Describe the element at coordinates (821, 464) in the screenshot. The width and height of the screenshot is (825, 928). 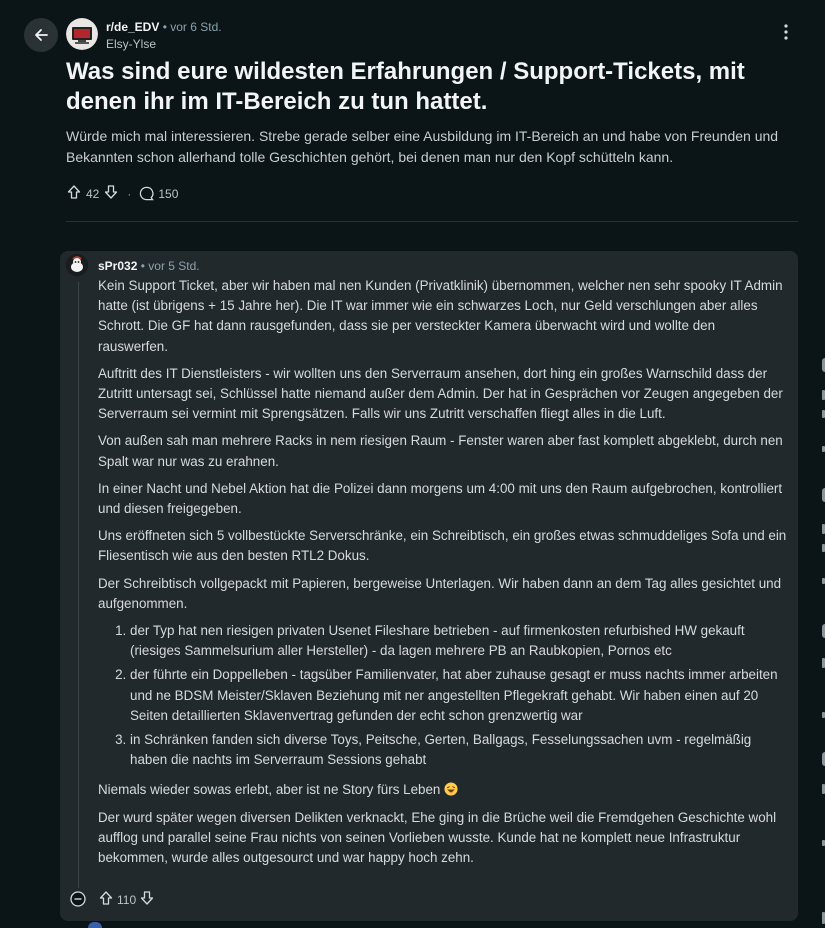
I see `sidebar-edge` at that location.